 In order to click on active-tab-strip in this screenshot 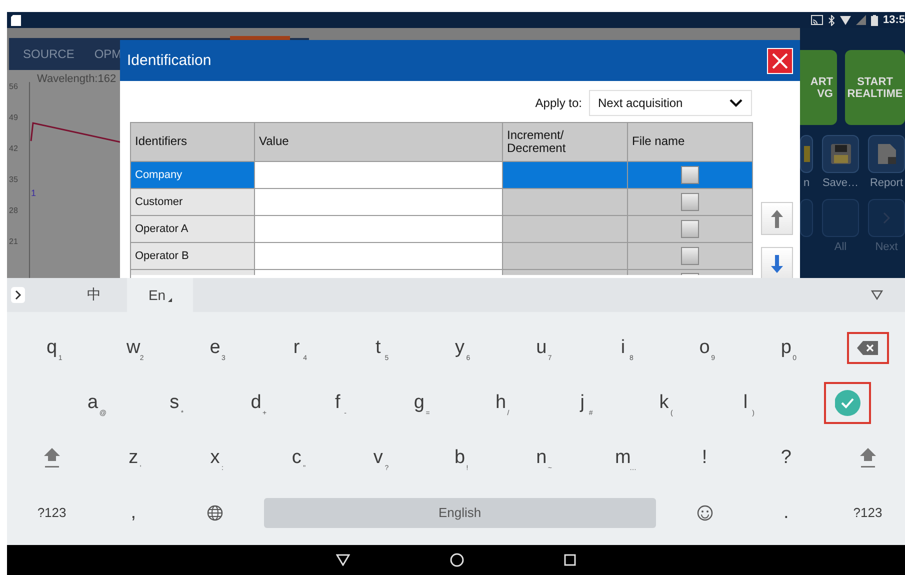, I will do `click(260, 38)`.